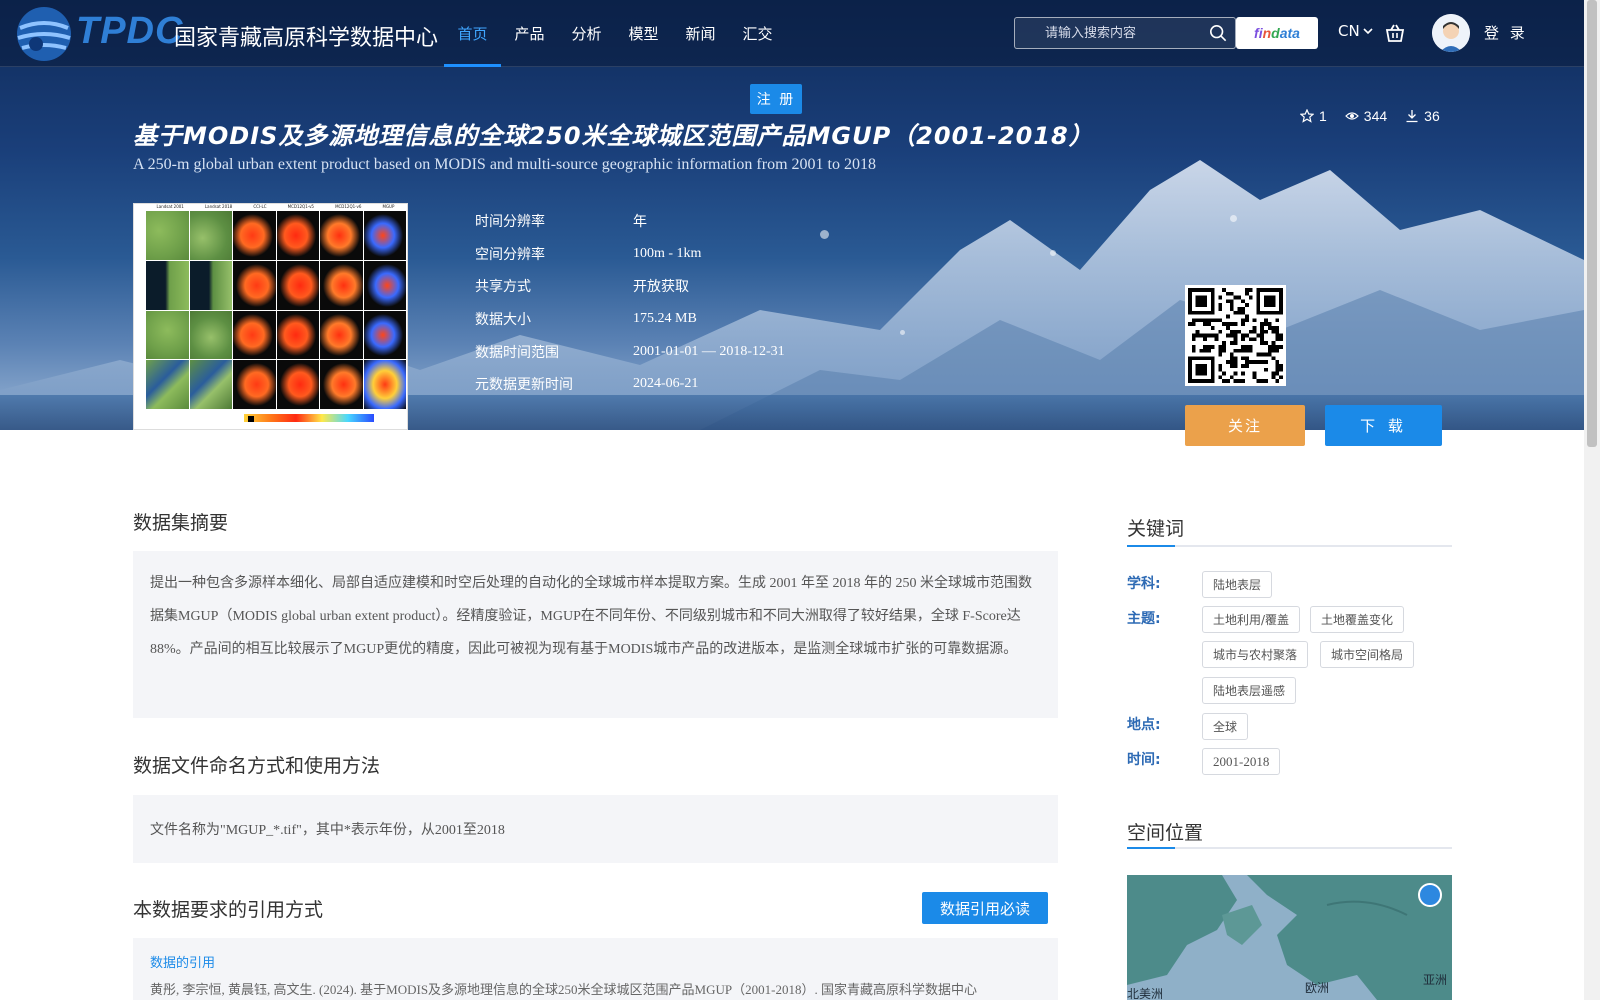 Image resolution: width=1600 pixels, height=1000 pixels. Describe the element at coordinates (1351, 116) in the screenshot. I see `eye-icon` at that location.